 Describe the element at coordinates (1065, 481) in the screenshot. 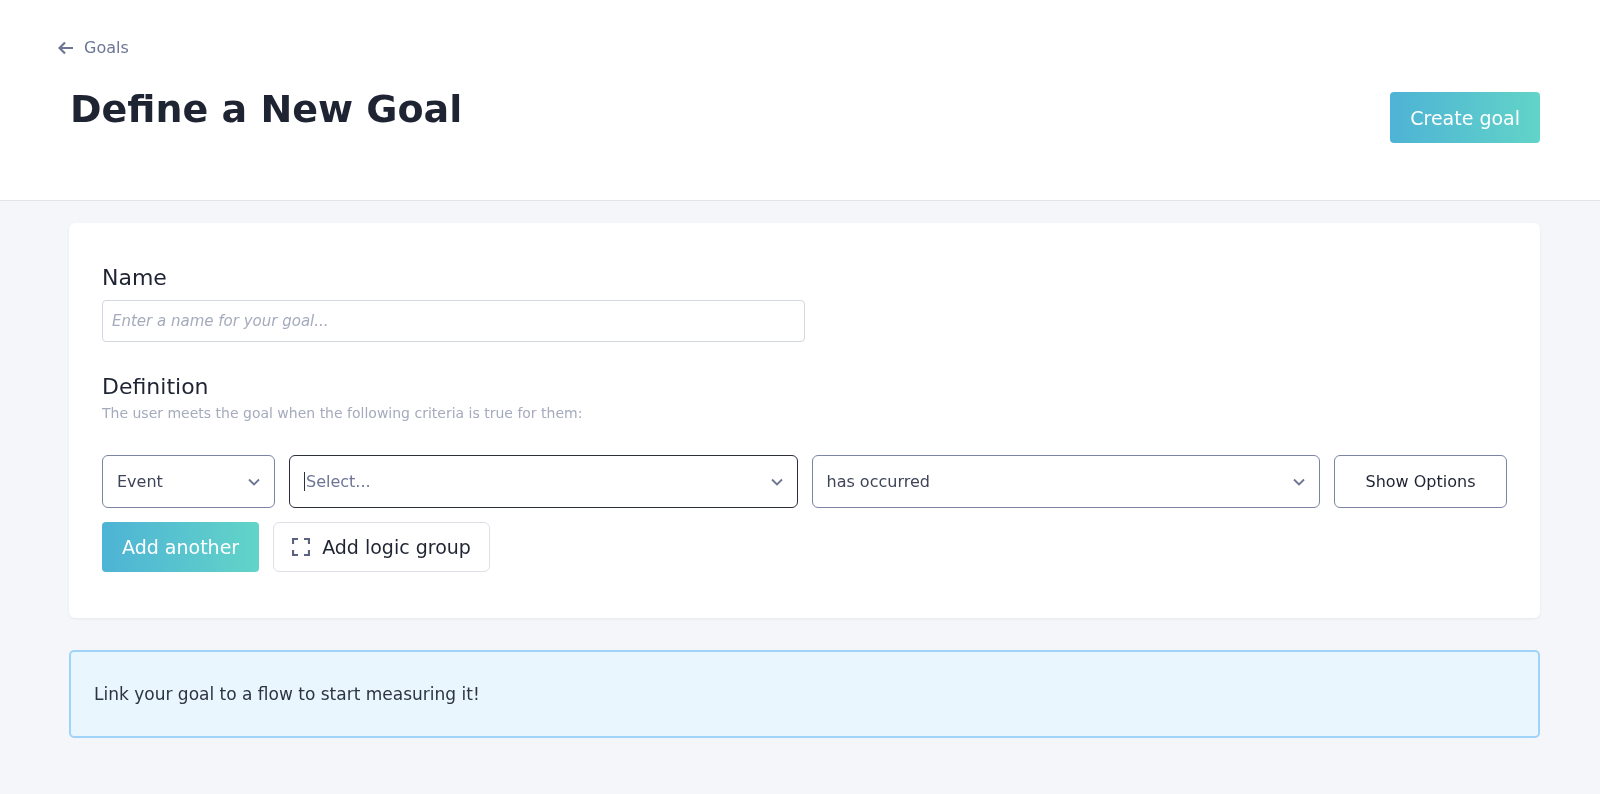

I see `dropdown: has occurred` at that location.